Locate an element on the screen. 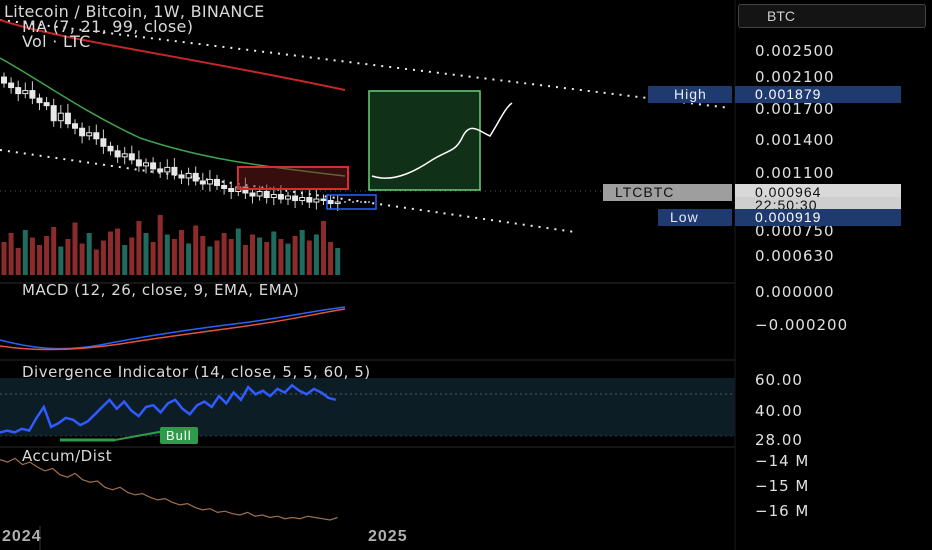 Image resolution: width=932 pixels, height=550 pixels. rsi-band is located at coordinates (367, 407).